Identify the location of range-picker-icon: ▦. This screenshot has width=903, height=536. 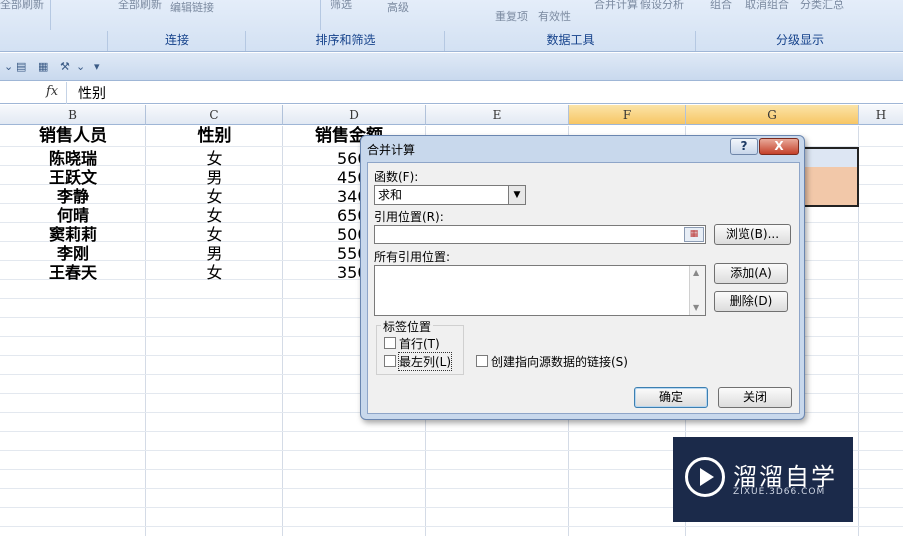
(694, 234).